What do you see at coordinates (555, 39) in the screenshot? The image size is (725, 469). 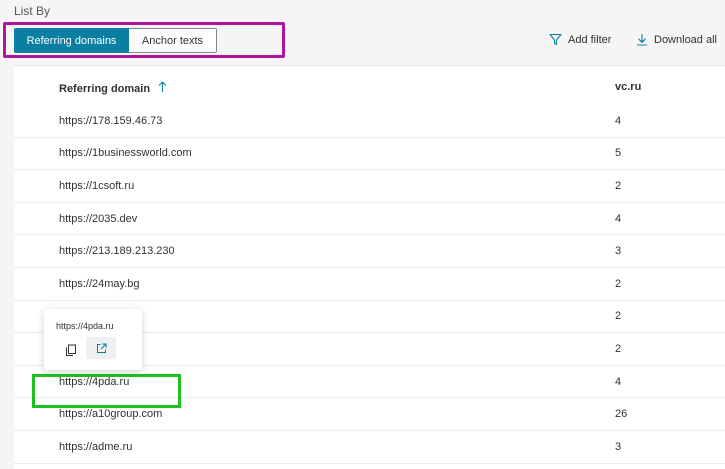 I see `filter-icon` at bounding box center [555, 39].